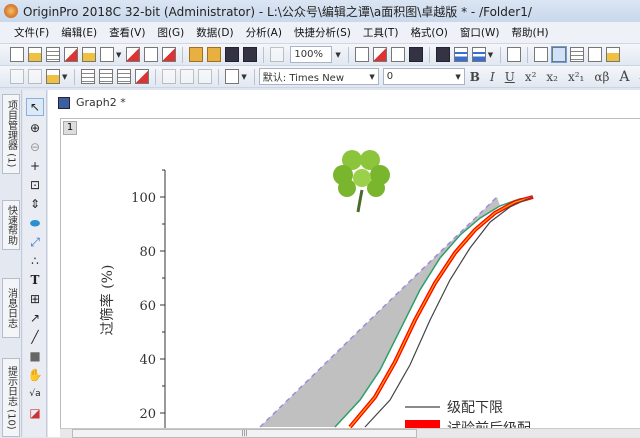 The width and height of the screenshot is (640, 438). I want to click on menu-edit: 编辑(E), so click(79, 32).